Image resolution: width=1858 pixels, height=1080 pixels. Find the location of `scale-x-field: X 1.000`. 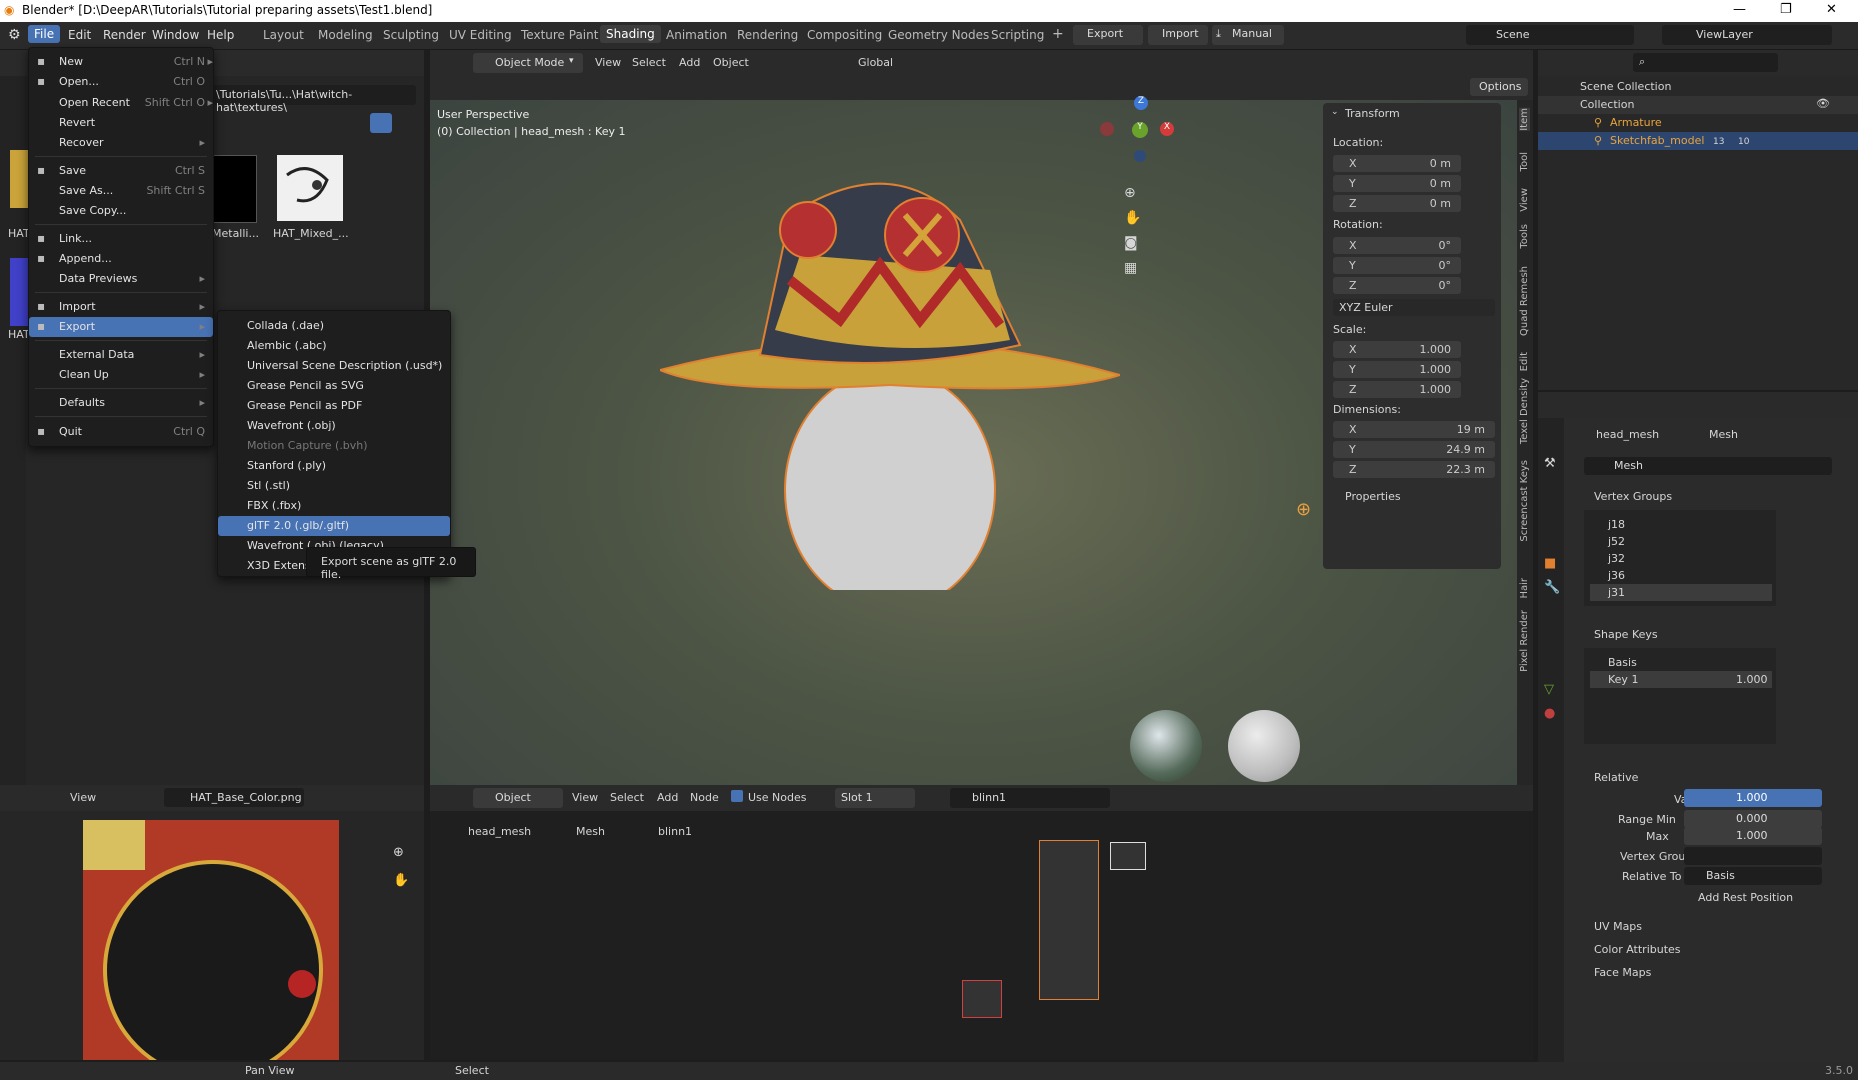

scale-x-field: X 1.000 is located at coordinates (1418, 349).